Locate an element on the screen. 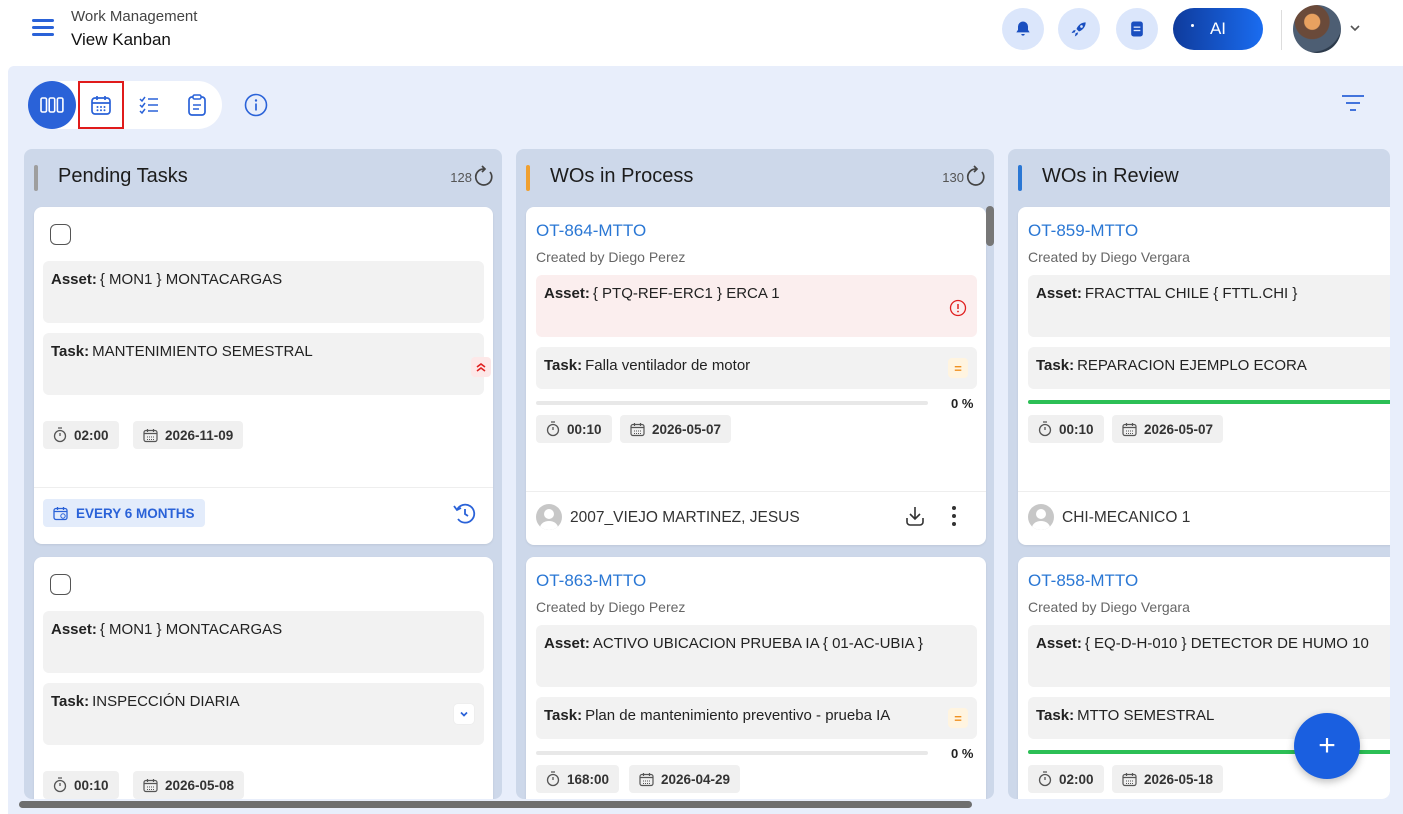  column-count: 130 is located at coordinates (953, 177).